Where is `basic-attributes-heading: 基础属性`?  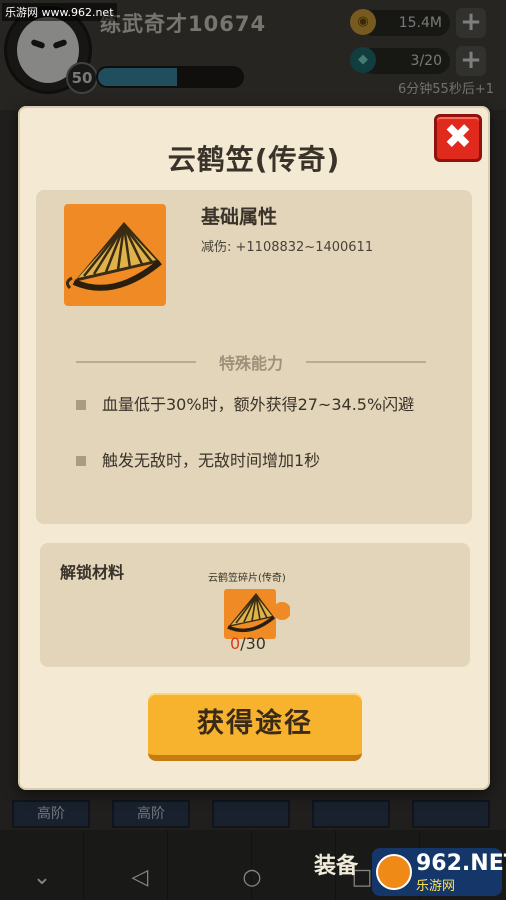
basic-attributes-heading: 基础属性 is located at coordinates (239, 217).